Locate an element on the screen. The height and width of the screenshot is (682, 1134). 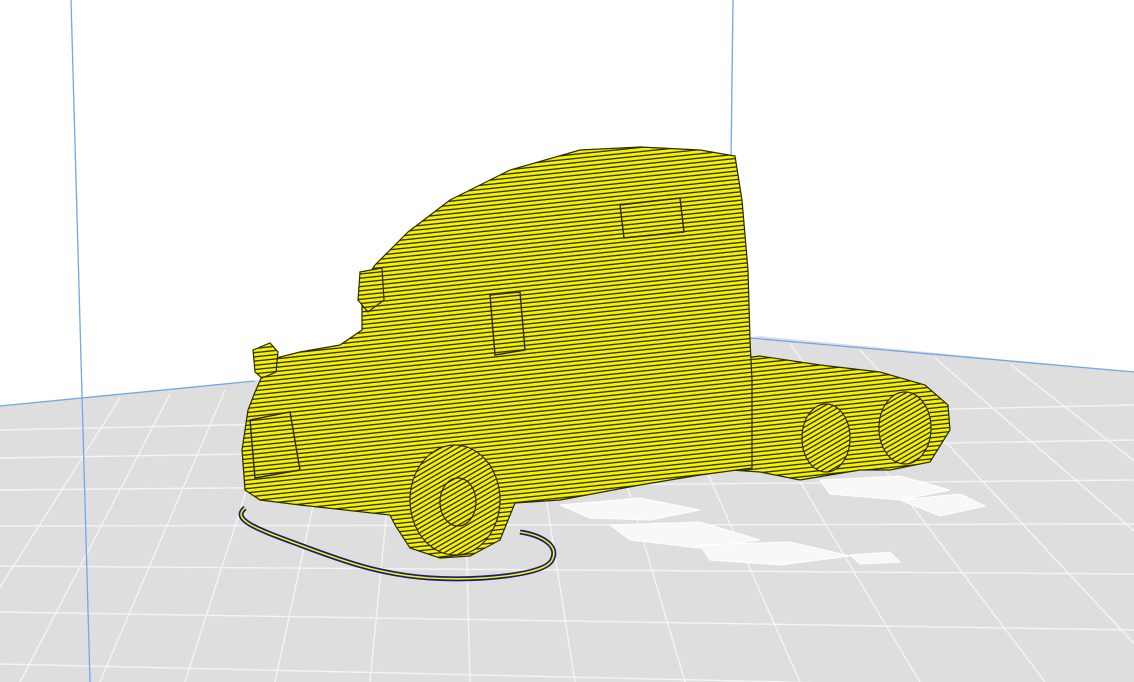
model-front-wheel-hub is located at coordinates (458, 502).